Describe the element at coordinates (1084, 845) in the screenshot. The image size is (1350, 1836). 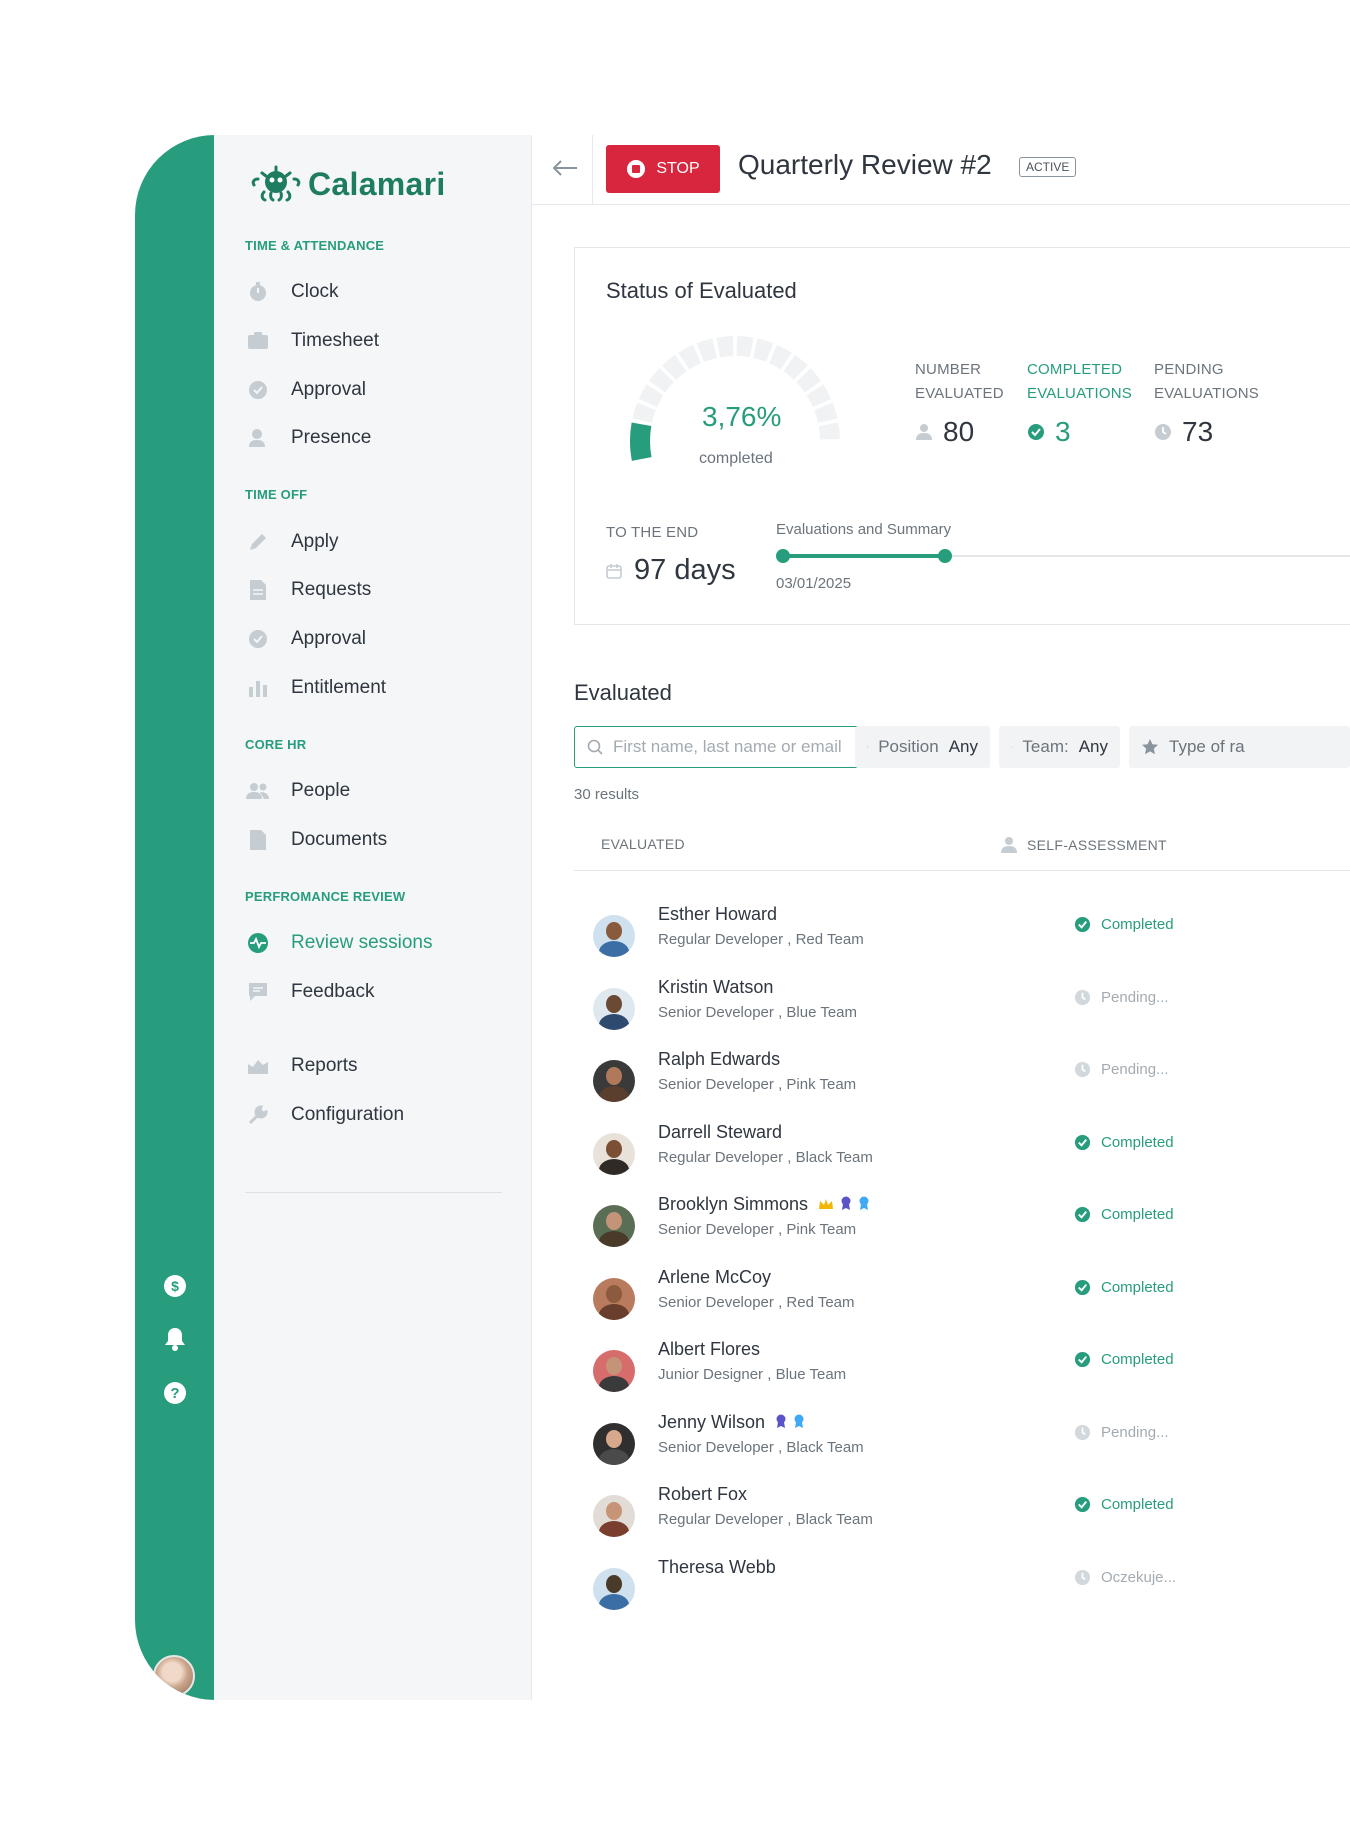
I see `column-header-self-assessment: SELF-ASSESSMENT` at that location.